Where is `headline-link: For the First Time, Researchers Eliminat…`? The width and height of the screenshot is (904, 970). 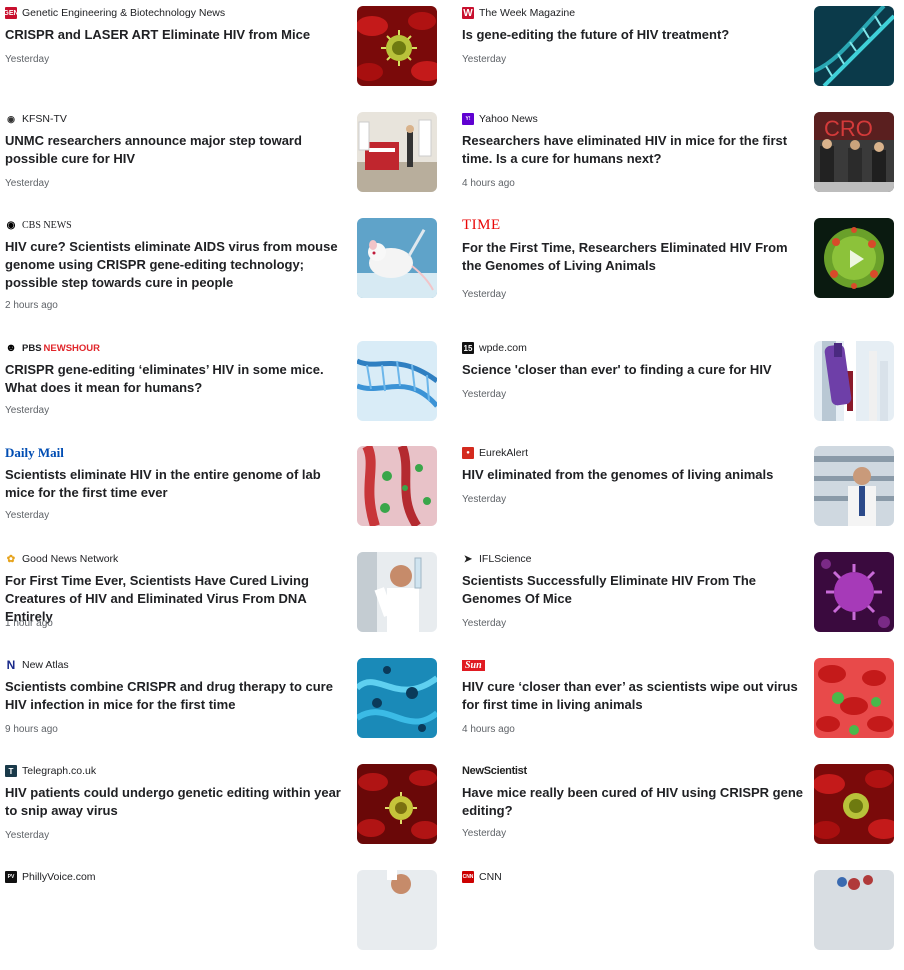 headline-link: For the First Time, Researchers Eliminat… is located at coordinates (633, 257).